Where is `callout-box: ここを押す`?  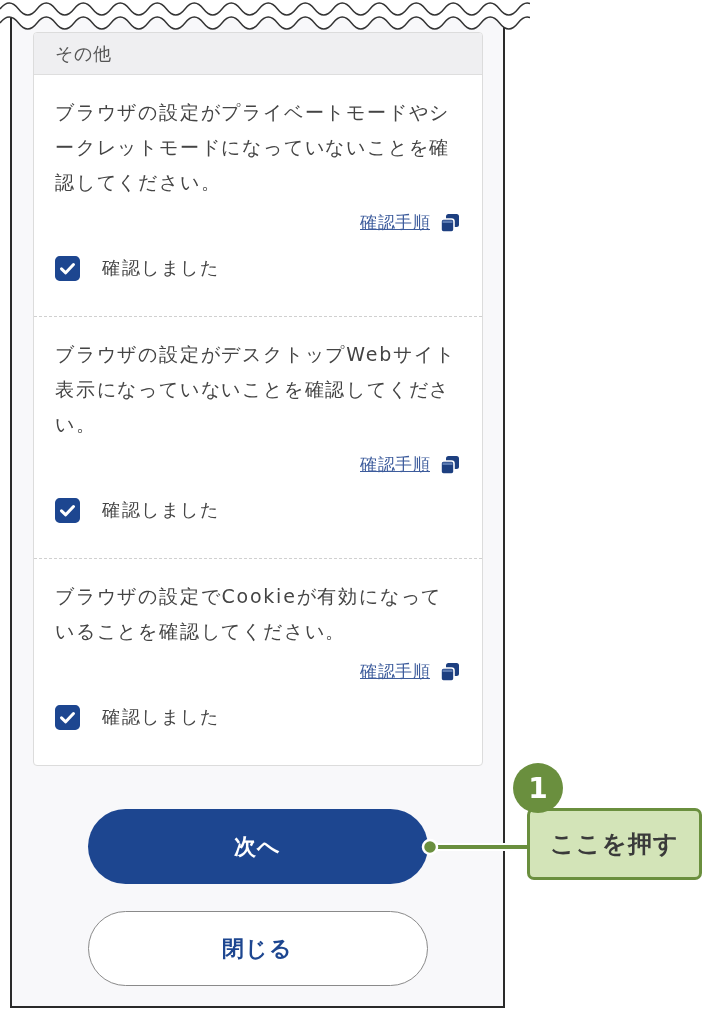
callout-box: ここを押す is located at coordinates (614, 844).